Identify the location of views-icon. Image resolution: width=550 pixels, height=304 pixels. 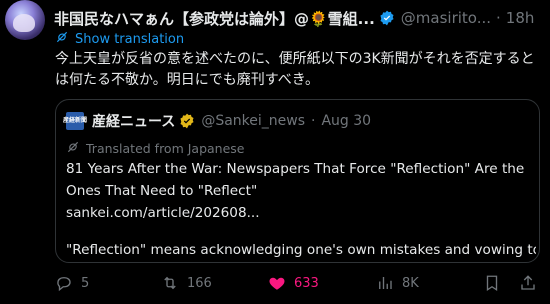
(385, 283).